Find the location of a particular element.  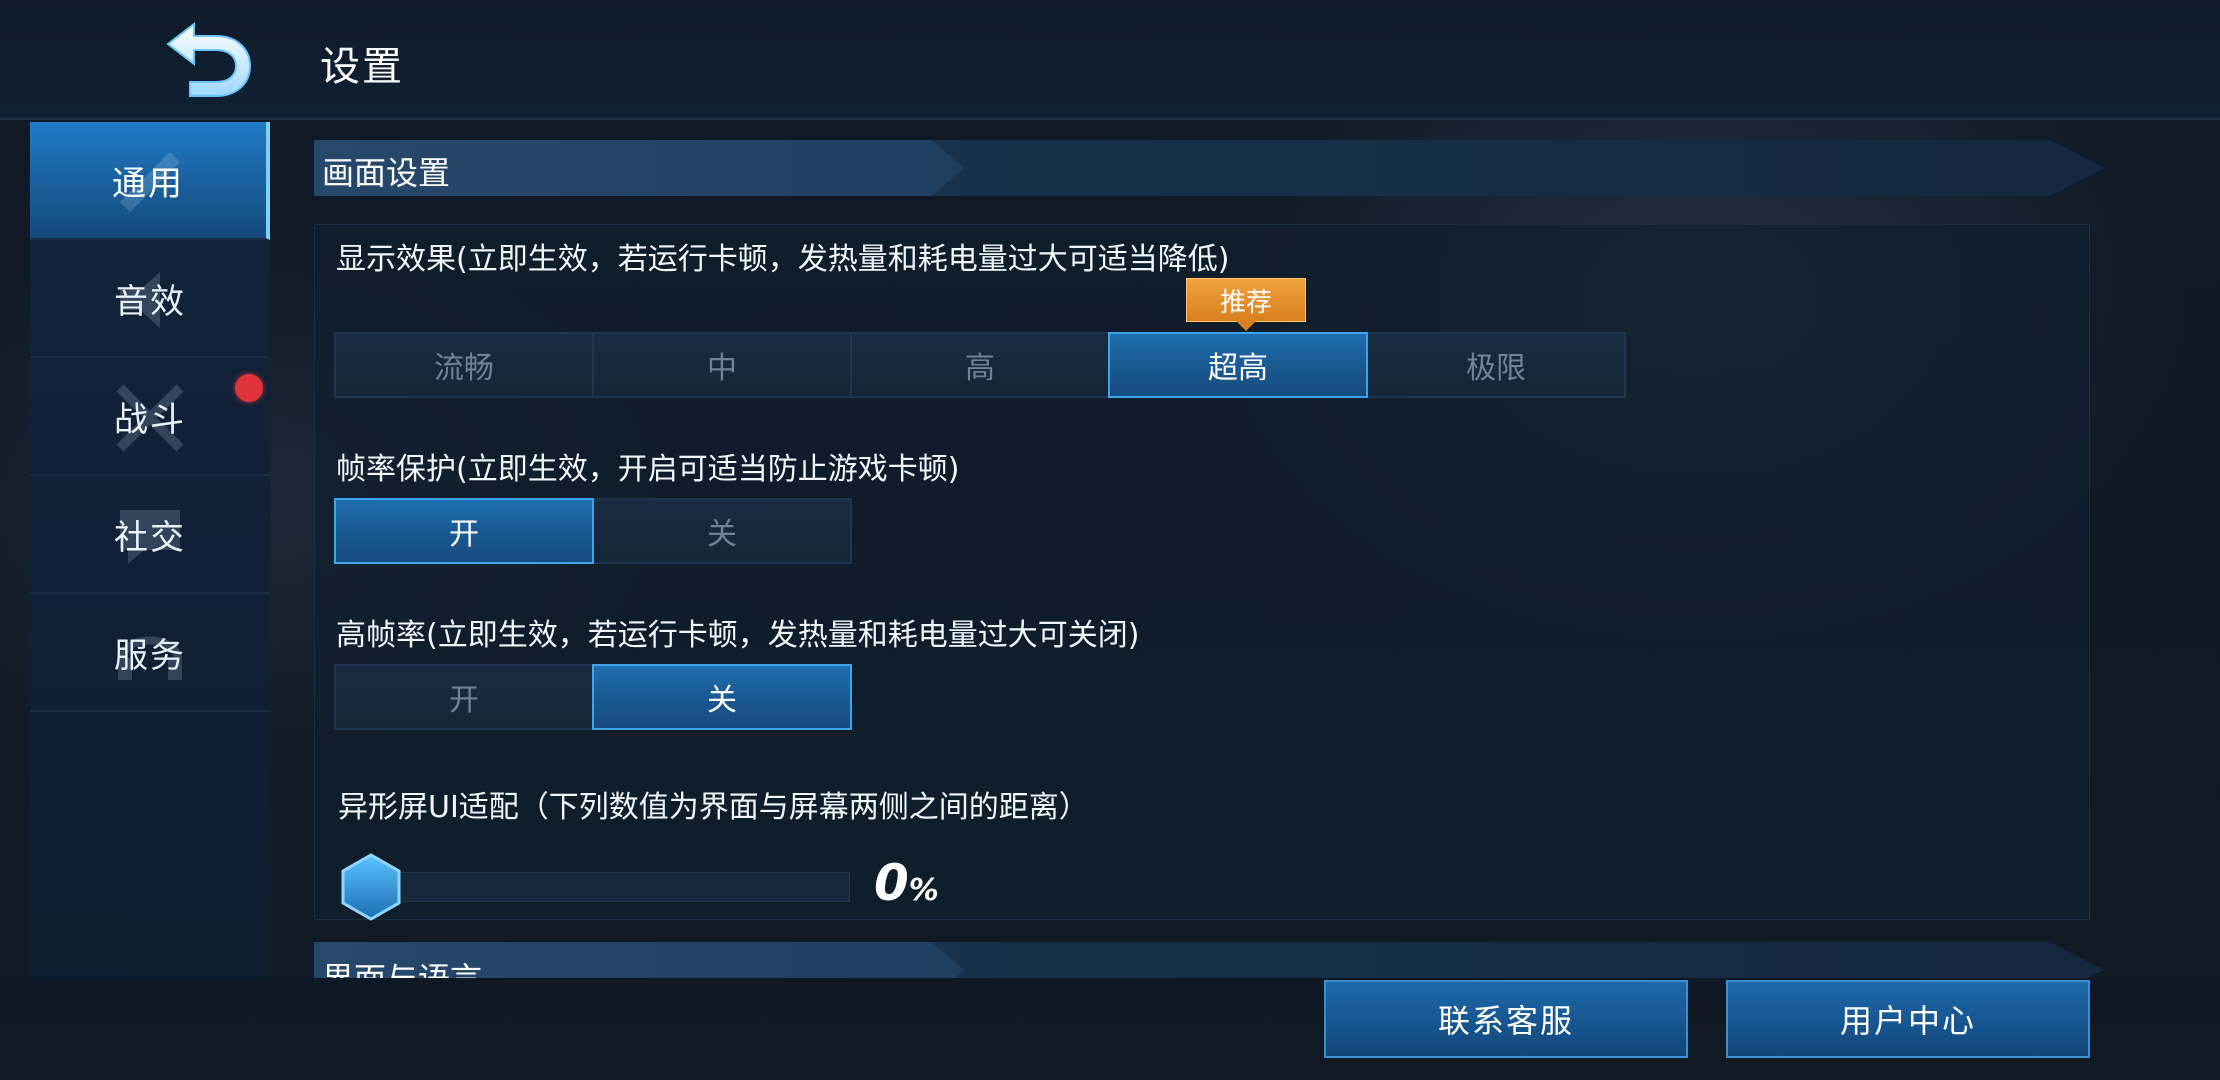

section-title: 画面设置 is located at coordinates (386, 173).